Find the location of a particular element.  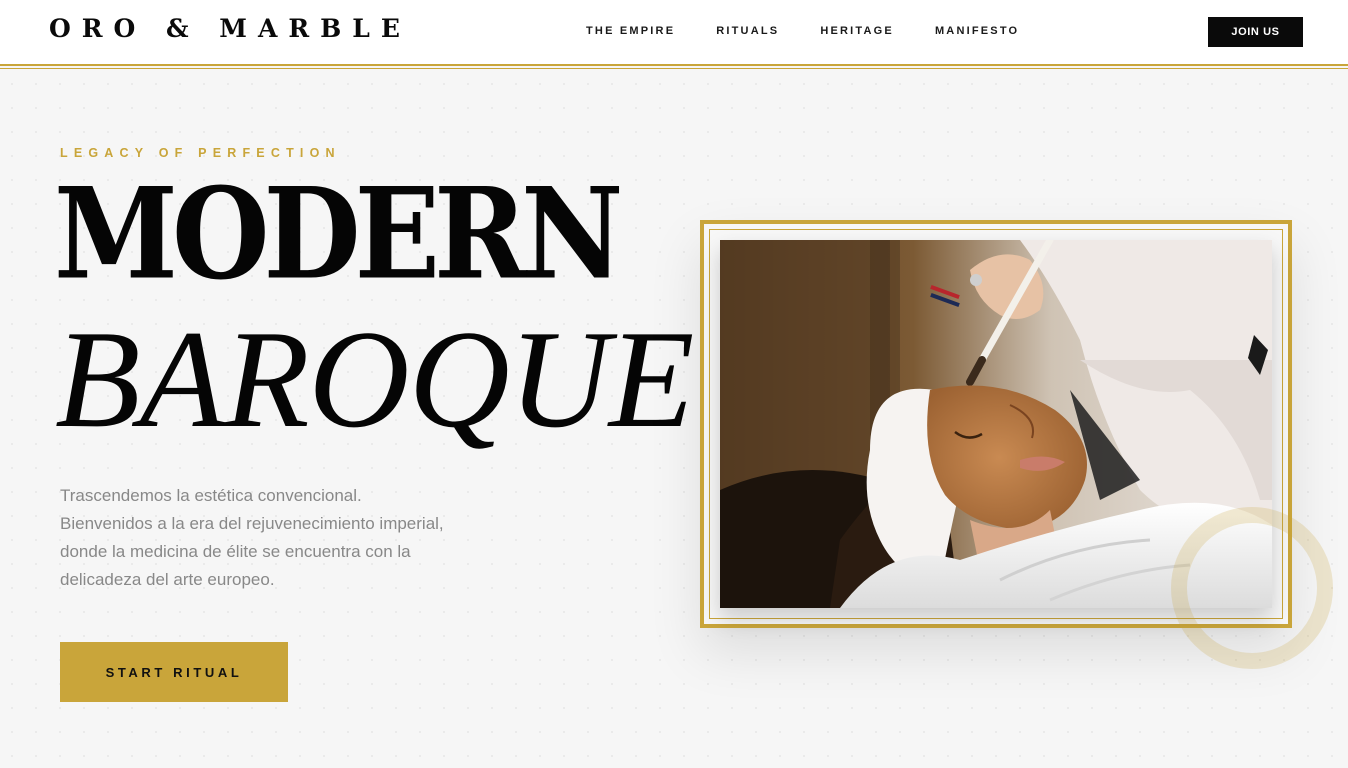

header-gold-rule-thin is located at coordinates (674, 68).